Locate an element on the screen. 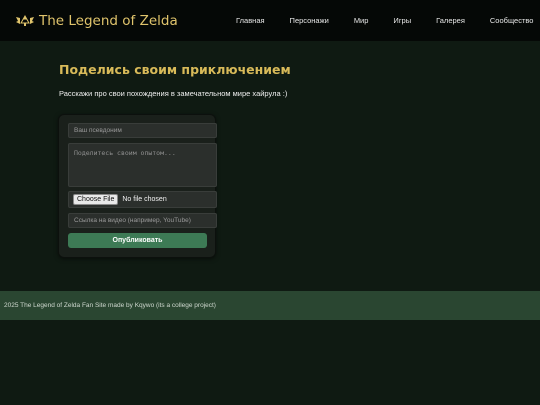 The image size is (540, 405). nav-home: Главная is located at coordinates (250, 20).